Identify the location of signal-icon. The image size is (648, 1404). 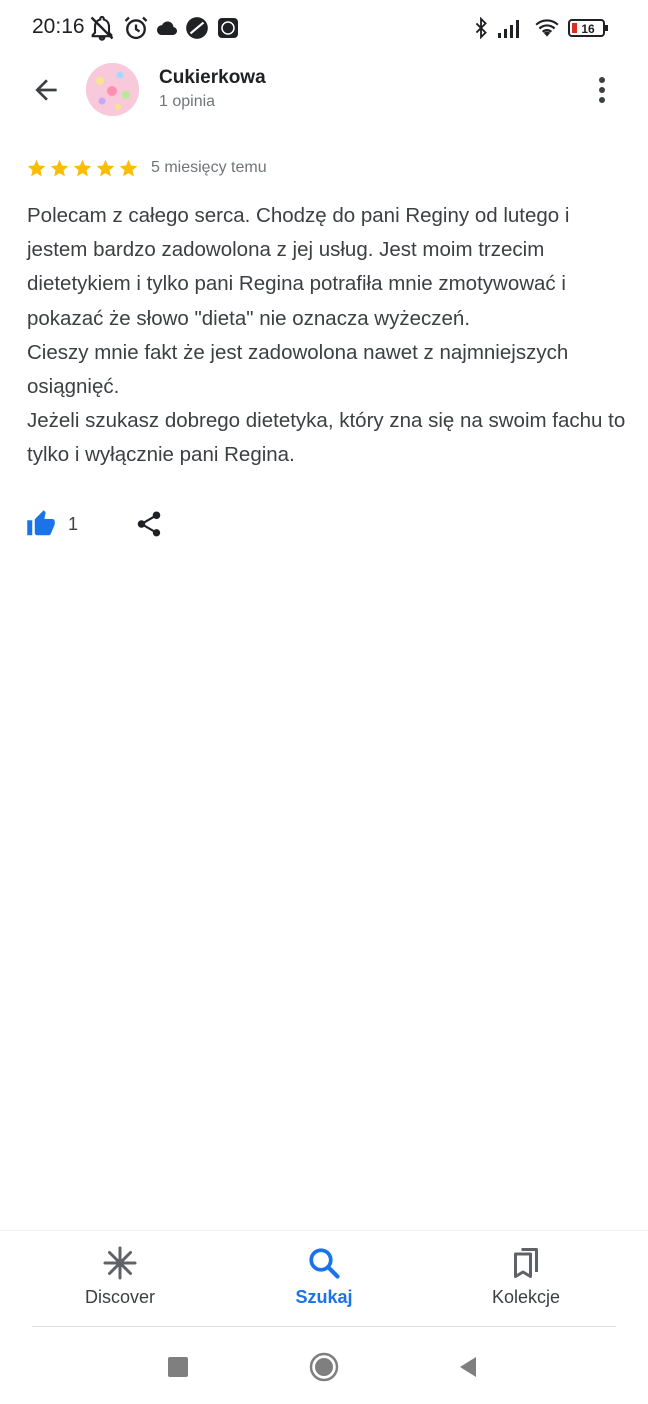
(510, 28).